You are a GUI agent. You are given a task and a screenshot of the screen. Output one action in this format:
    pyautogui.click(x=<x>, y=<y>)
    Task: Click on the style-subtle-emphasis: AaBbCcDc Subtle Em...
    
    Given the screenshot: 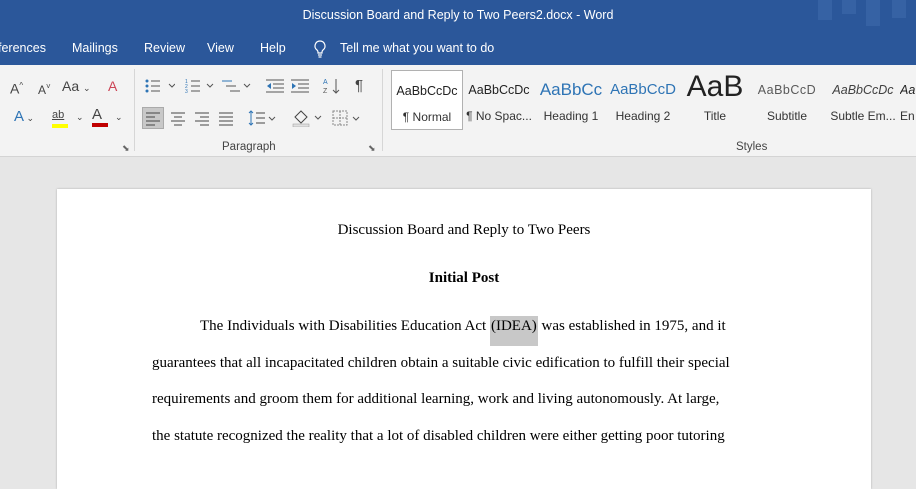 What is the action you would take?
    pyautogui.click(x=863, y=100)
    